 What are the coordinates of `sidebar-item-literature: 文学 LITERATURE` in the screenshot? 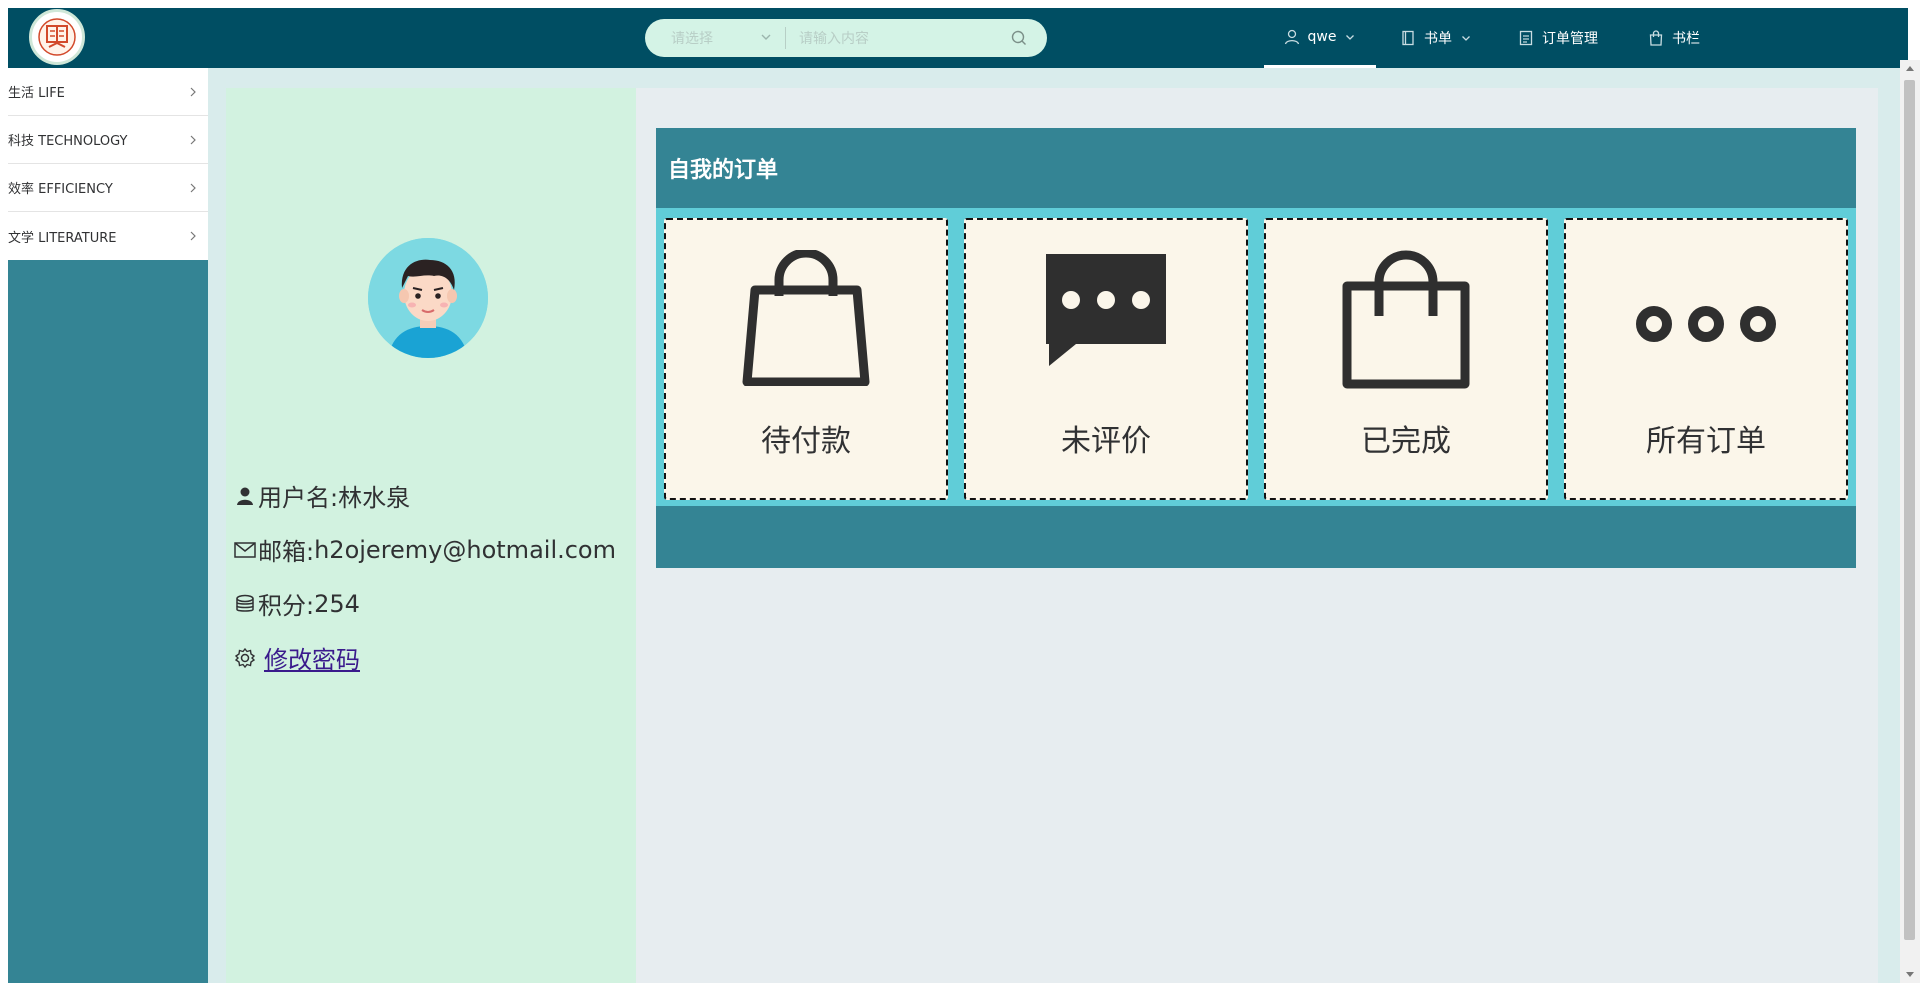 It's located at (108, 236).